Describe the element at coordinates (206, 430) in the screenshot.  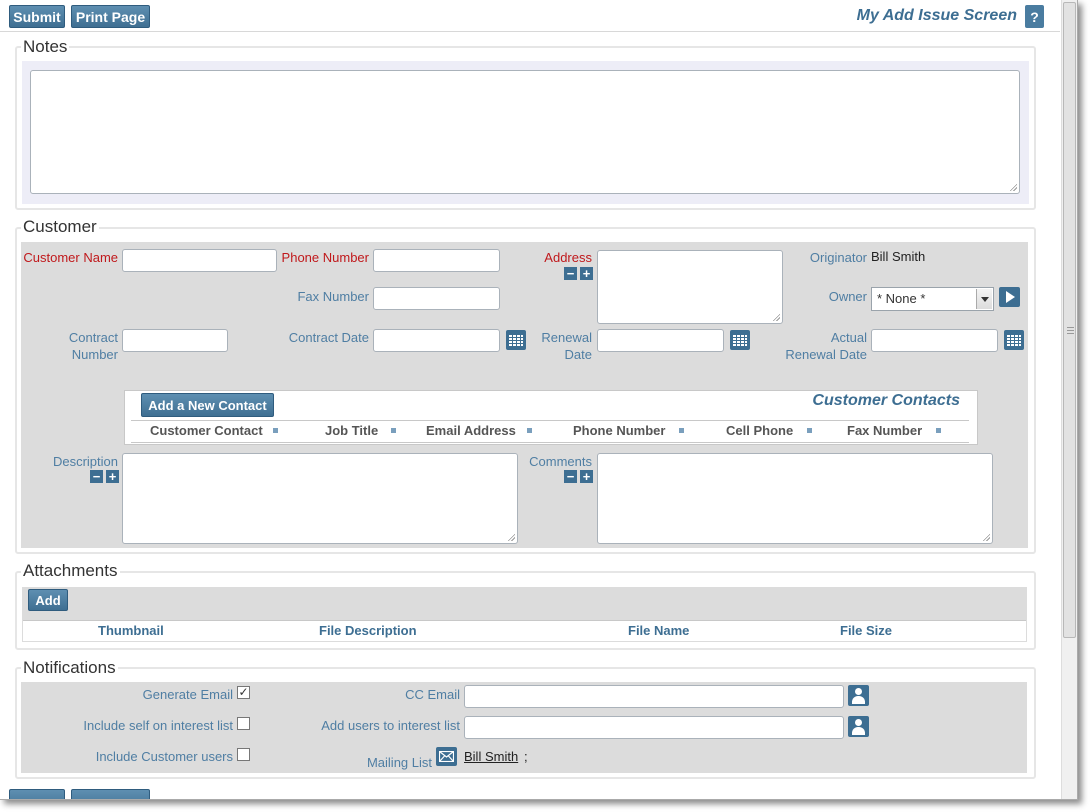
I see `column-header-customer-contact: Customer Contact` at that location.